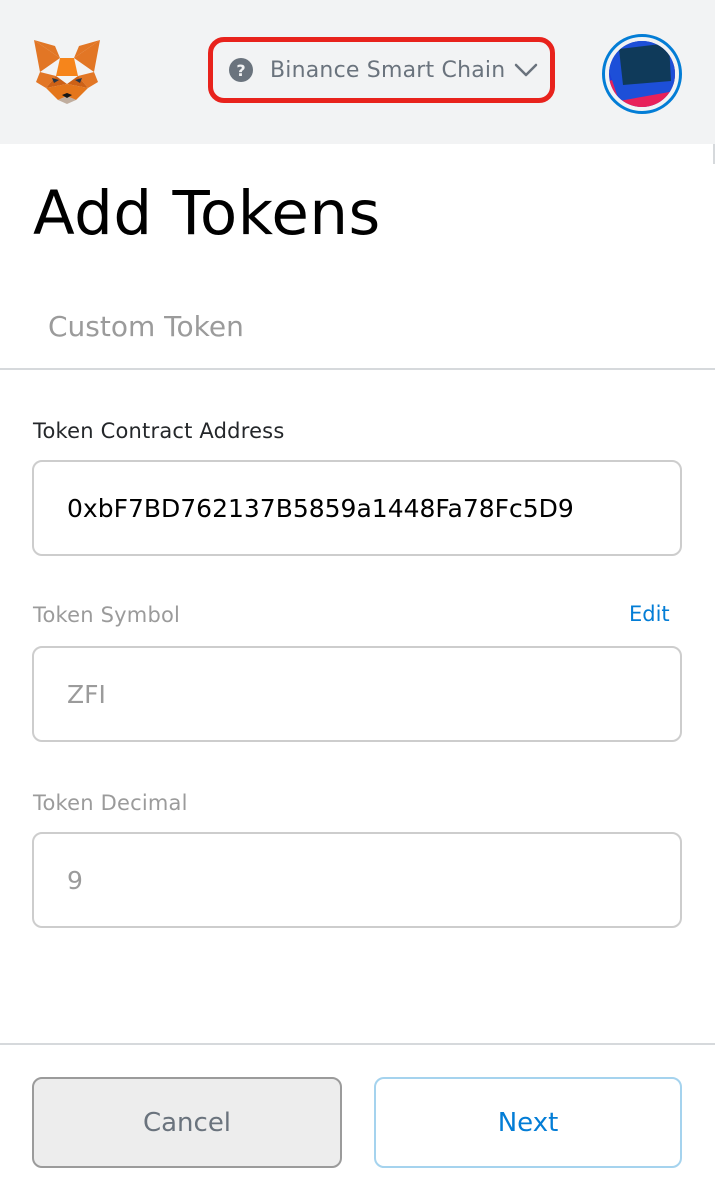  Describe the element at coordinates (357, 694) in the screenshot. I see `token-symbol-input: ZFI` at that location.